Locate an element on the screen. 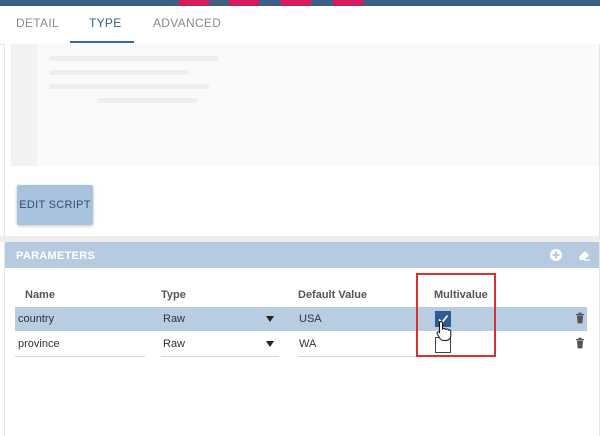  column-header-name: Name is located at coordinates (40, 295).